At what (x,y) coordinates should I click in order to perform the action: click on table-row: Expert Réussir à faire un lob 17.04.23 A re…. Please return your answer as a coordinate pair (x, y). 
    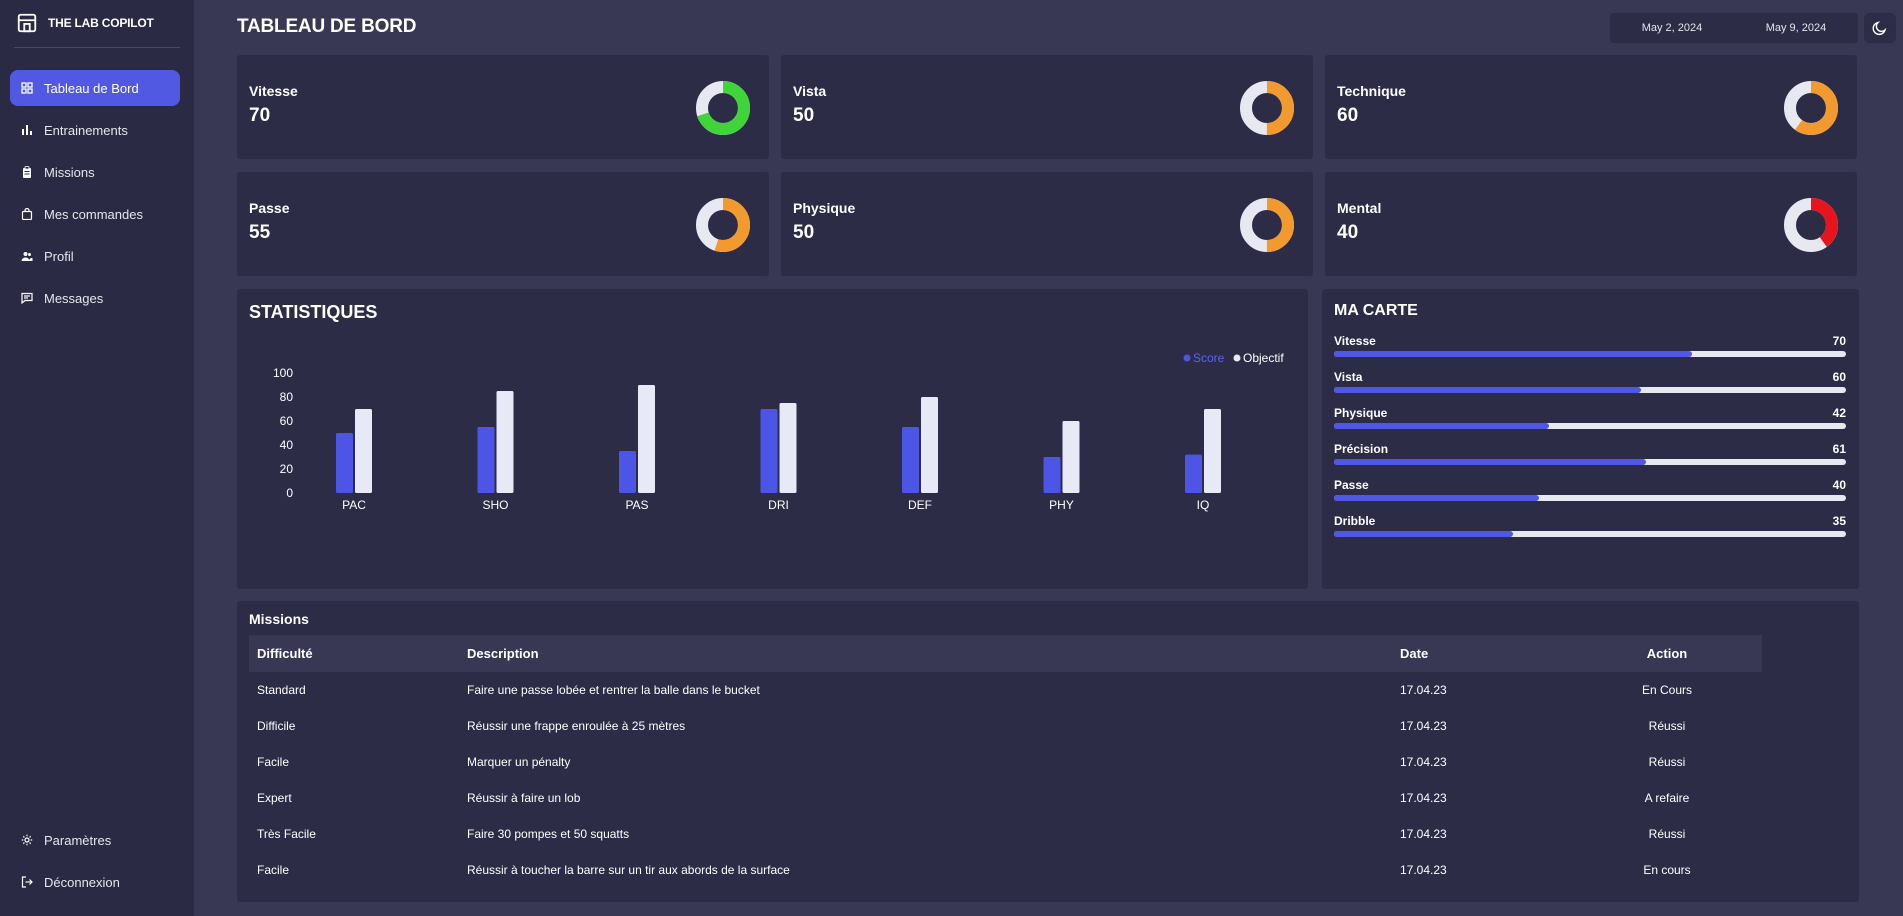
    Looking at the image, I should click on (1005, 798).